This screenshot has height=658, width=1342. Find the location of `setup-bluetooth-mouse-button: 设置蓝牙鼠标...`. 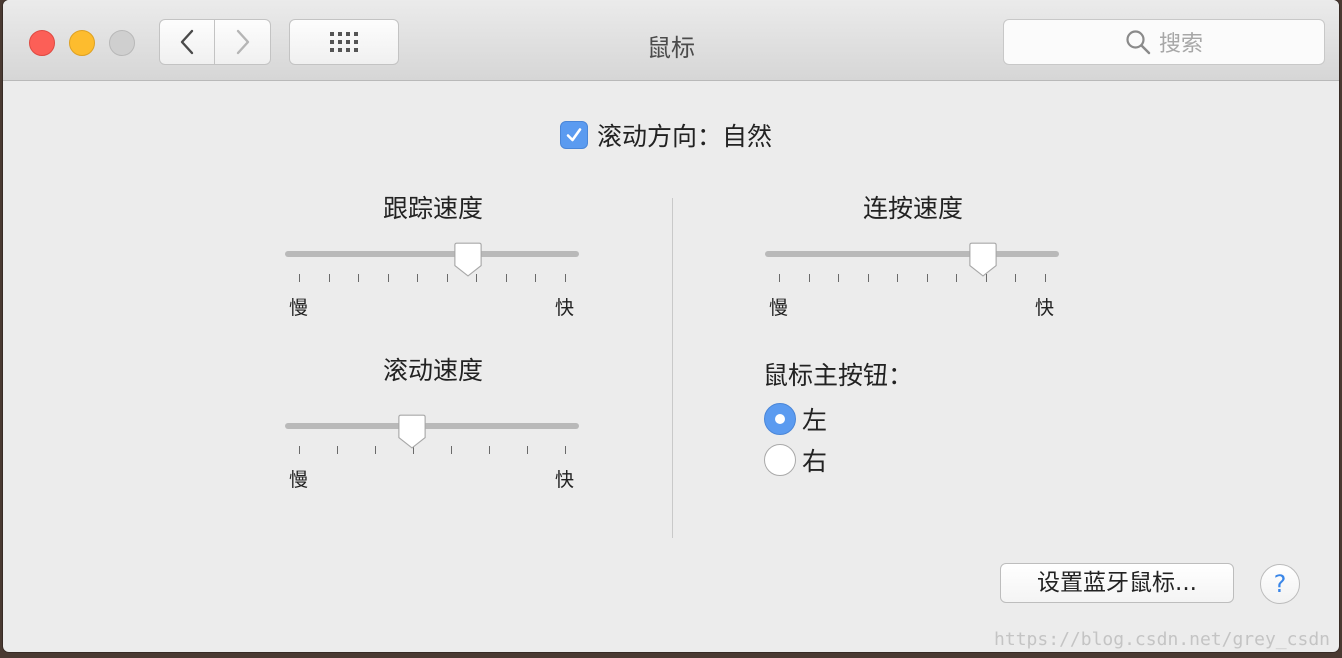

setup-bluetooth-mouse-button: 设置蓝牙鼠标... is located at coordinates (1117, 583).